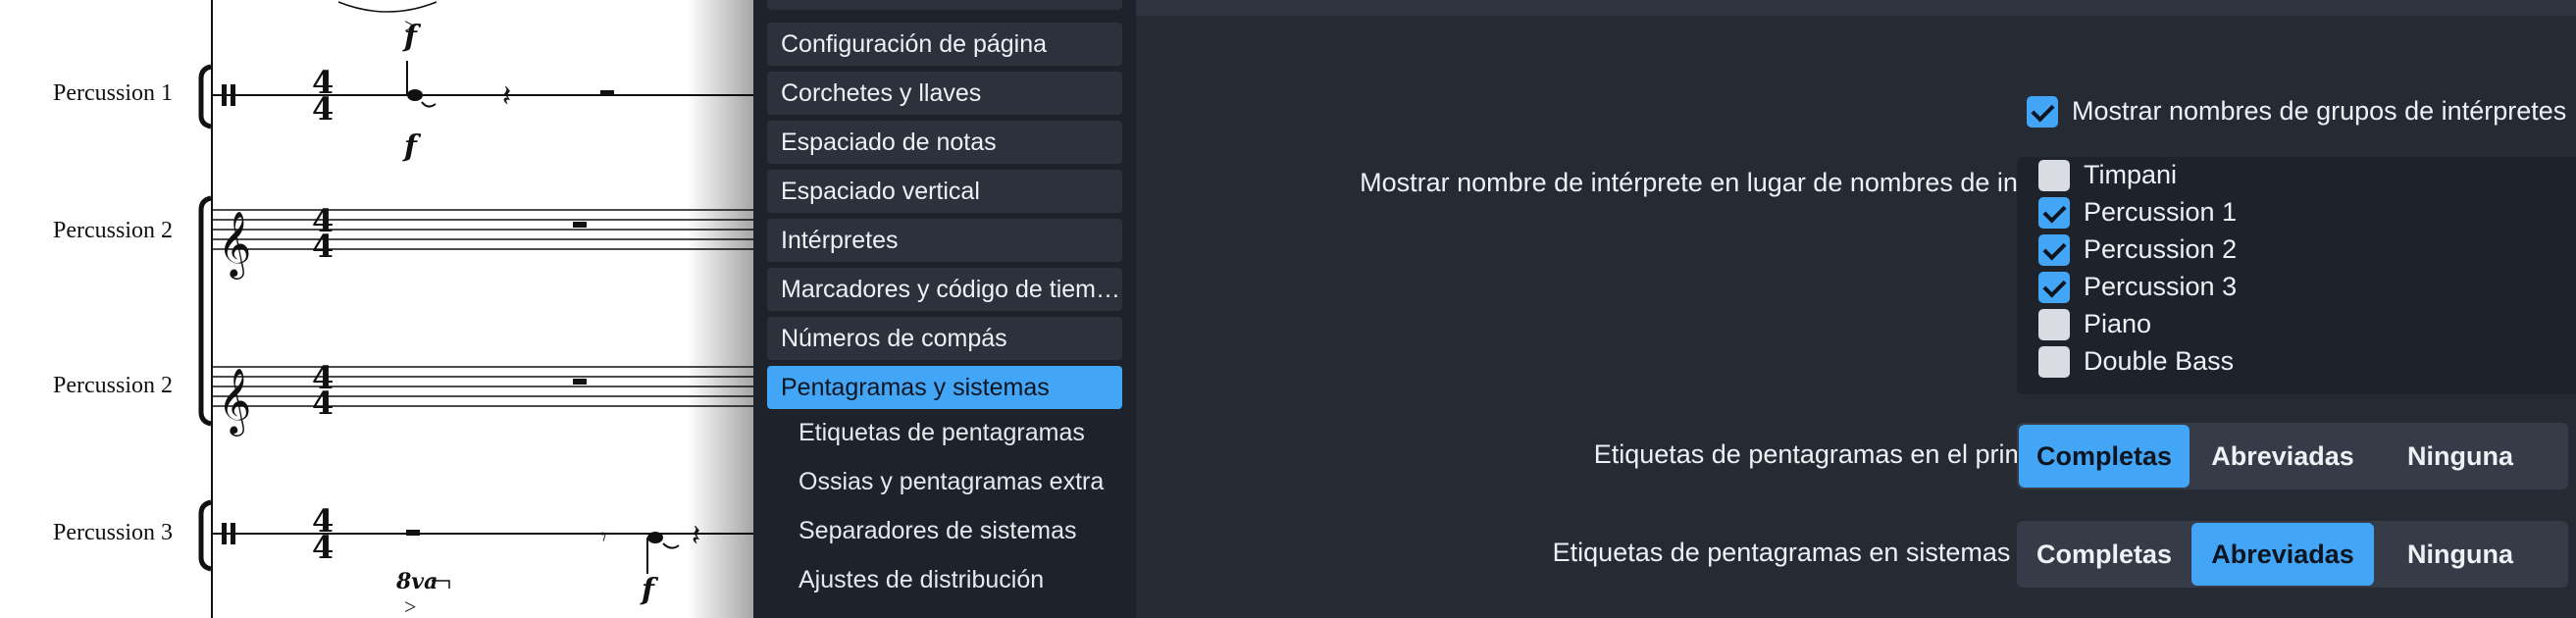 This screenshot has width=2576, height=618. Describe the element at coordinates (2054, 175) in the screenshot. I see `player-checkbox-timpani` at that location.